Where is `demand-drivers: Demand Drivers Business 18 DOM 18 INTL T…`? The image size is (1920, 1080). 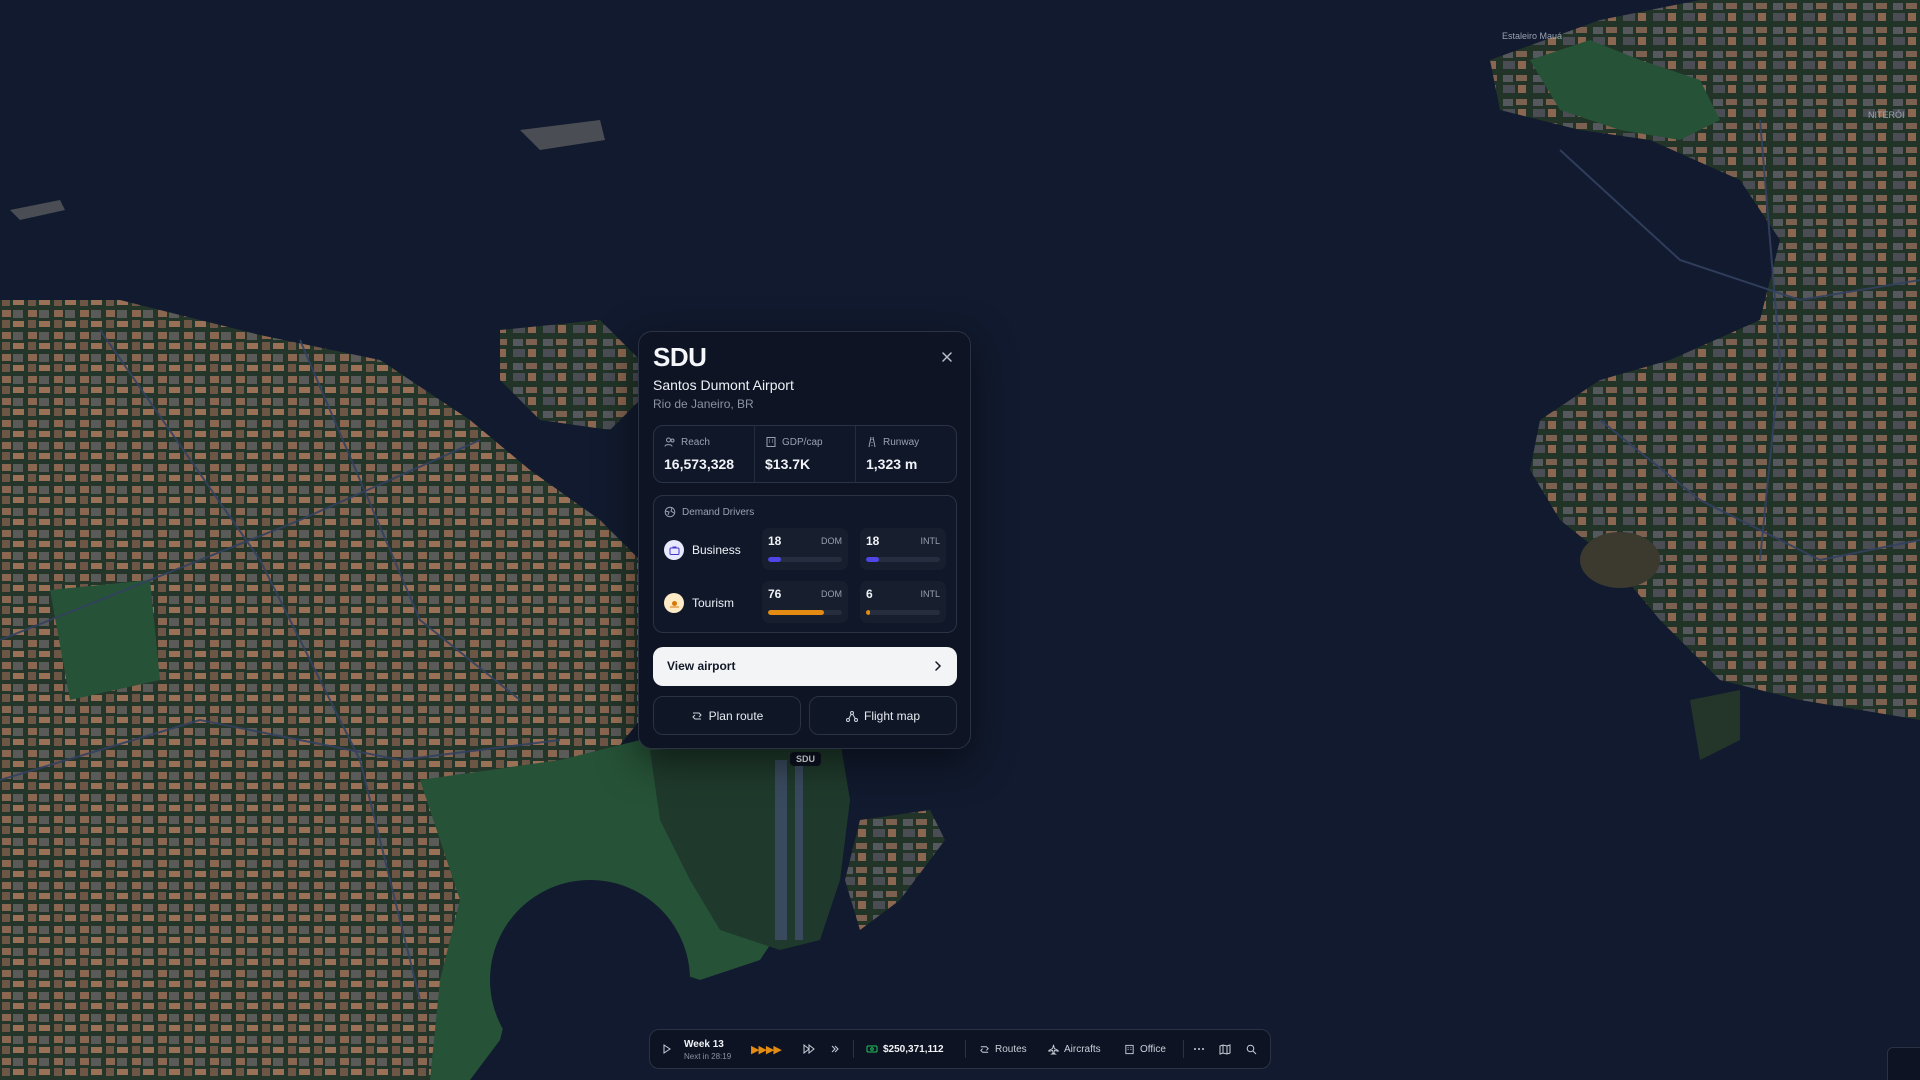 demand-drivers: Demand Drivers Business 18 DOM 18 INTL T… is located at coordinates (805, 564).